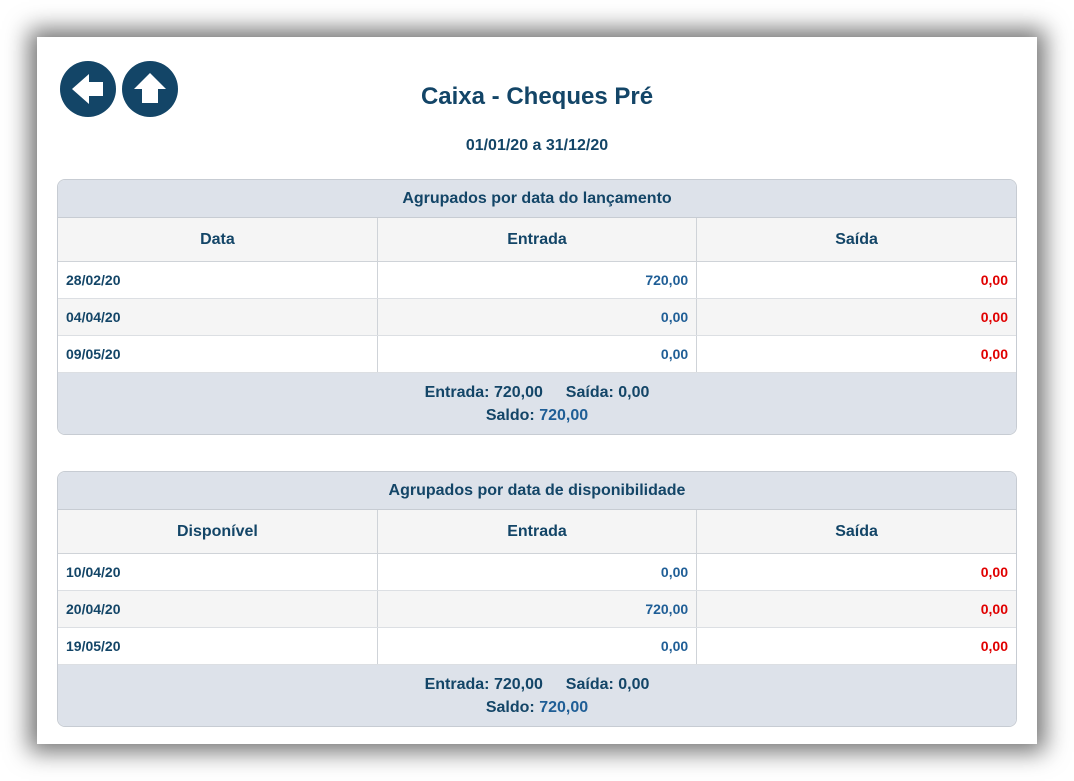  What do you see at coordinates (218, 240) in the screenshot?
I see `column-header-date: Data` at bounding box center [218, 240].